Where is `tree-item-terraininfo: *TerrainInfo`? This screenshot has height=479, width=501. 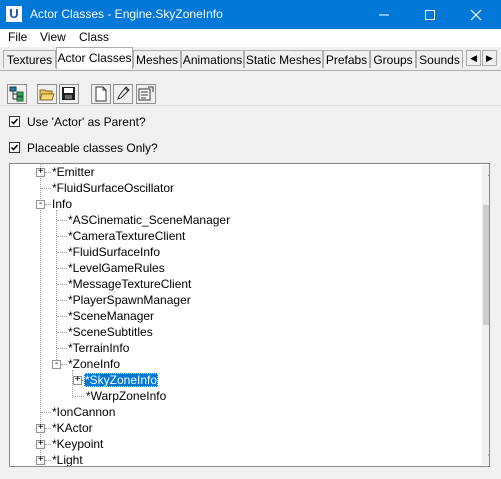 tree-item-terraininfo: *TerrainInfo is located at coordinates (241, 348).